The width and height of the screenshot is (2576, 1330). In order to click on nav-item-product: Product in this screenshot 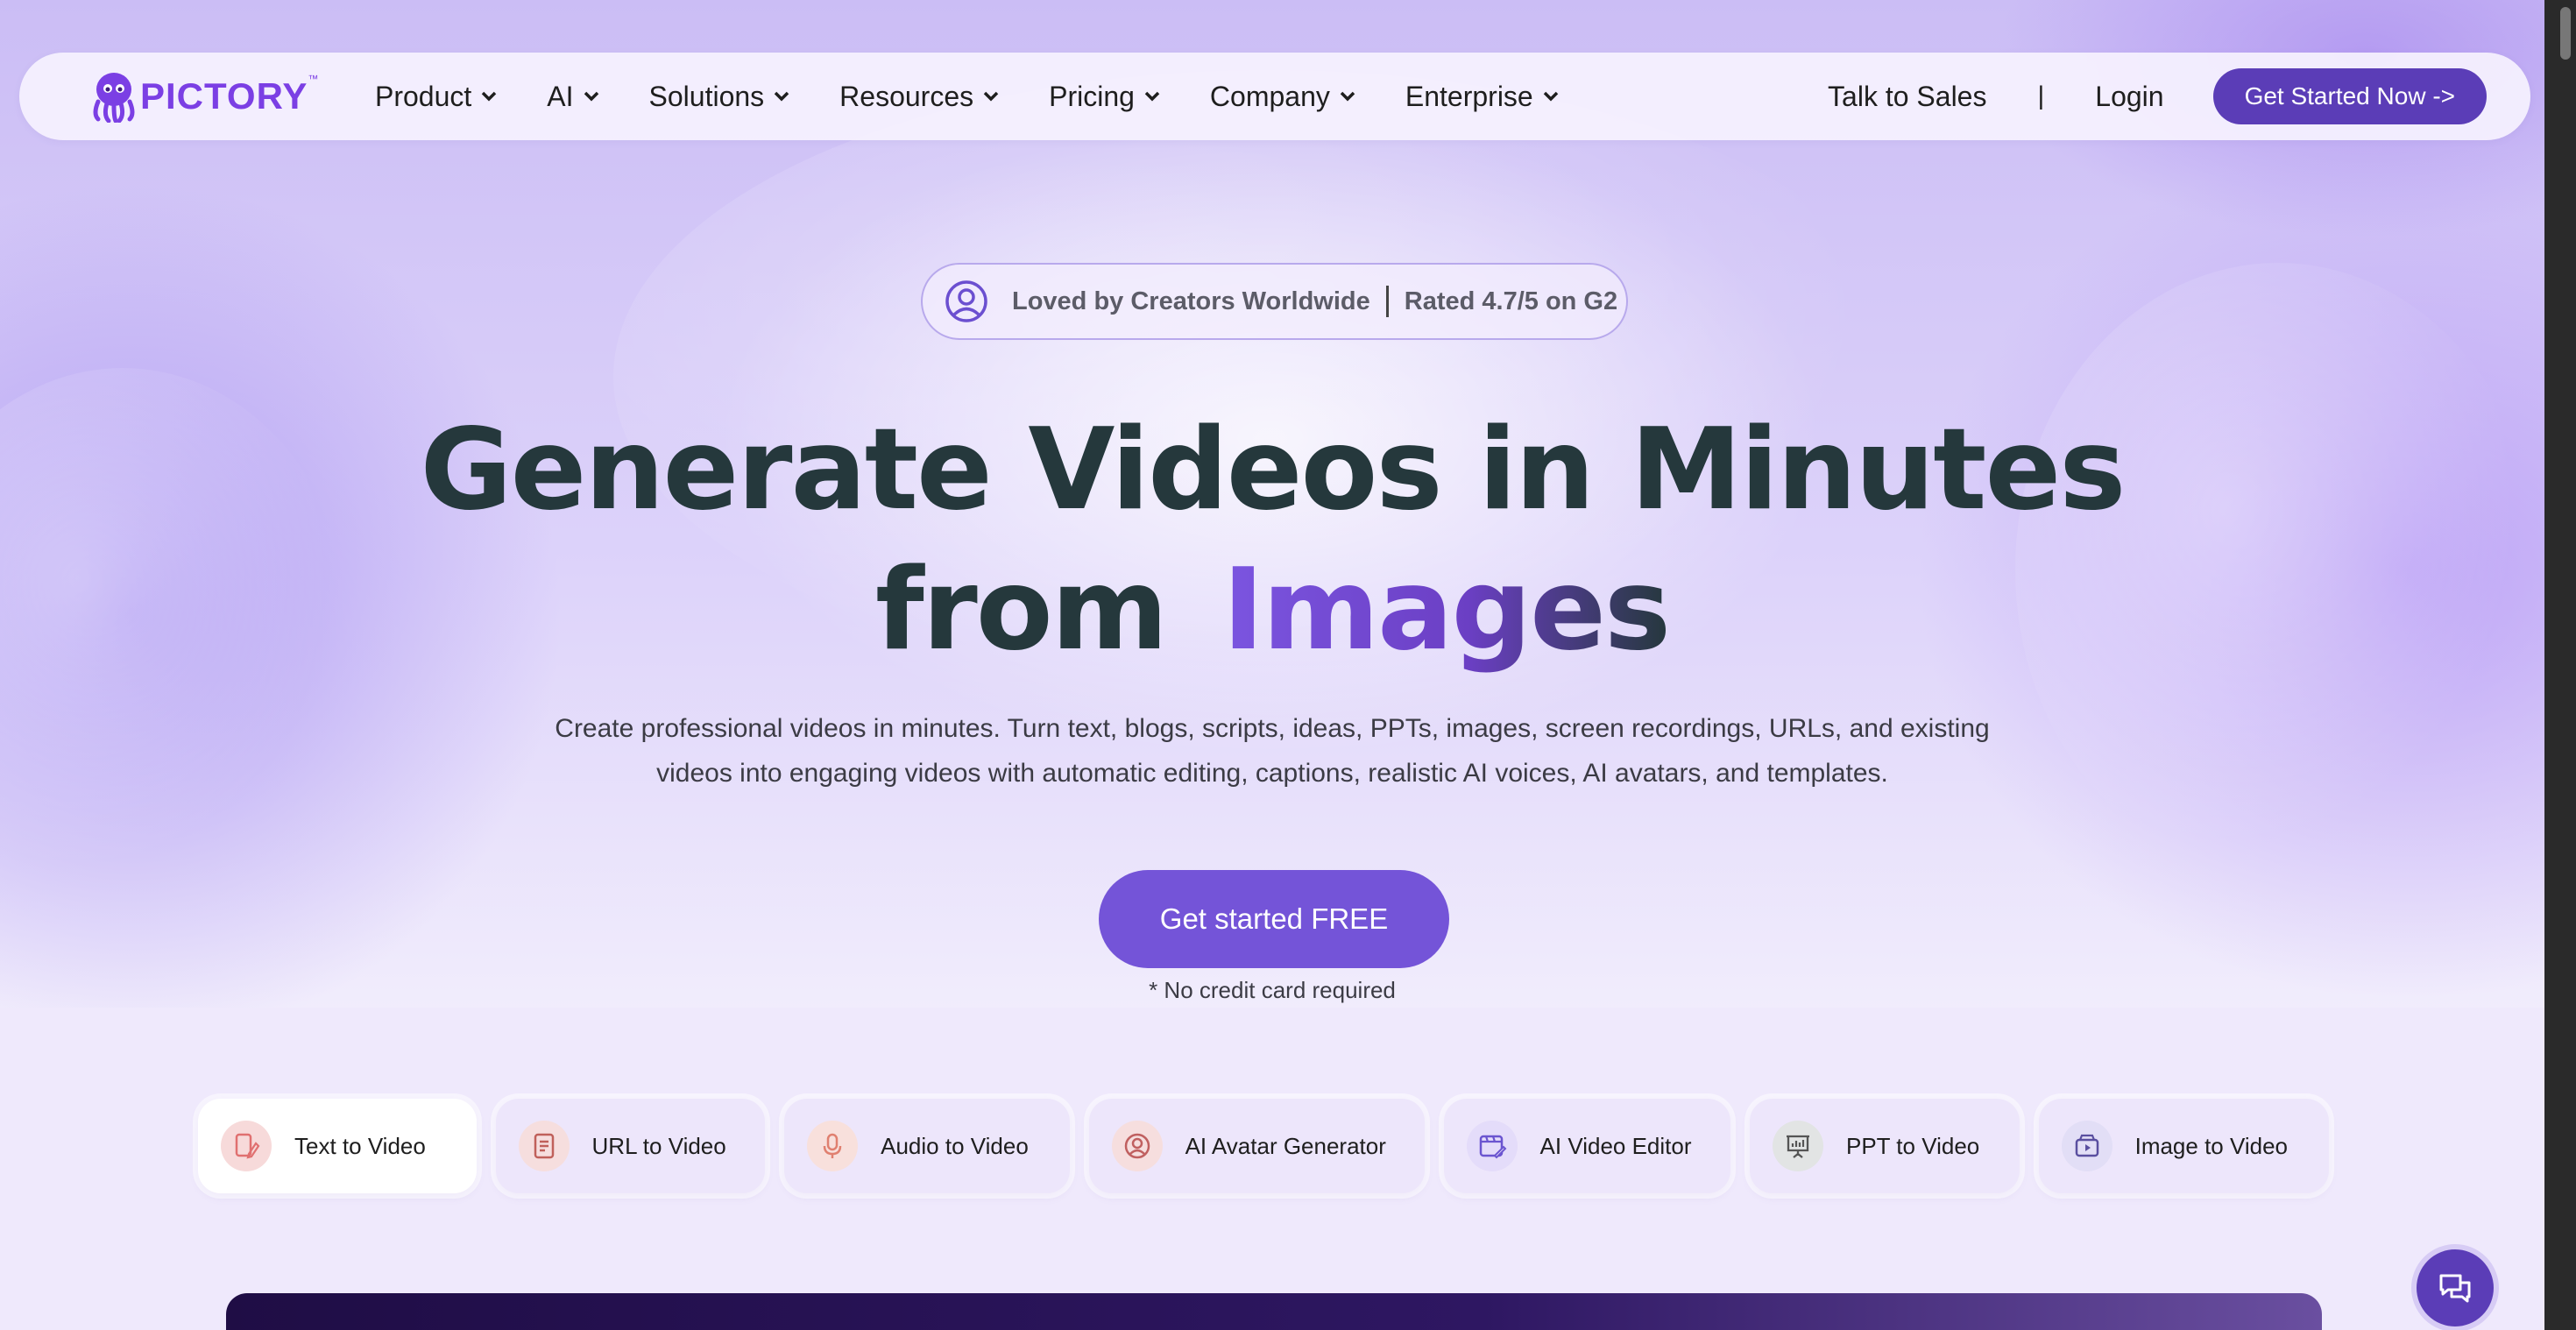, I will do `click(436, 97)`.